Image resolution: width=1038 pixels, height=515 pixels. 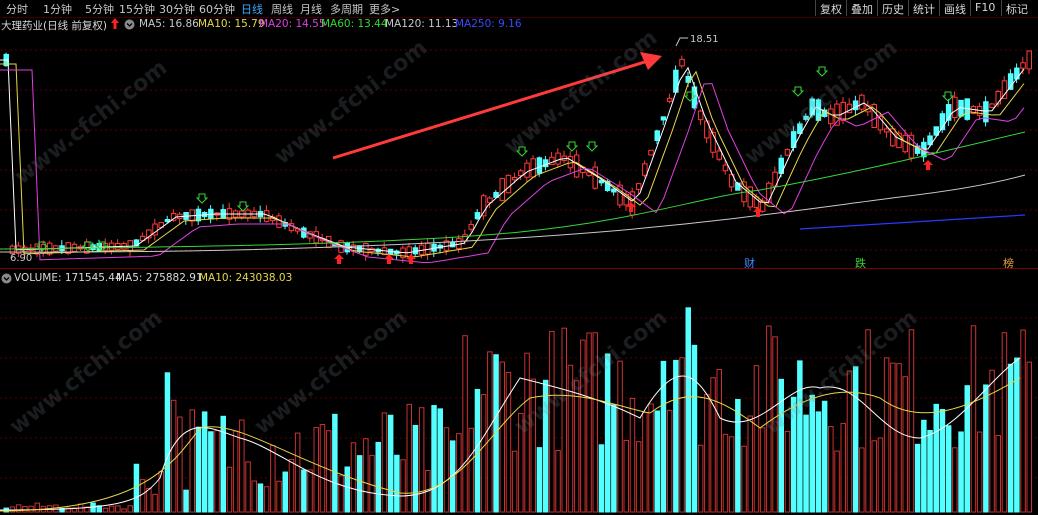 What do you see at coordinates (54, 26) in the screenshot?
I see `stock-title: 大理药业(日线 前复权)` at bounding box center [54, 26].